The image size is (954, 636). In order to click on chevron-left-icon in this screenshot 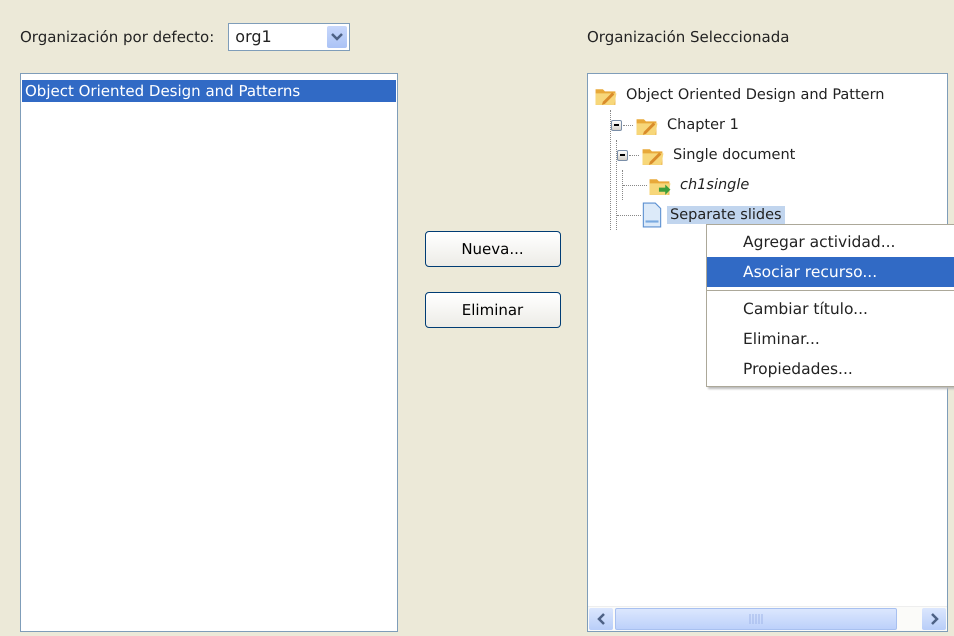, I will do `click(601, 619)`.